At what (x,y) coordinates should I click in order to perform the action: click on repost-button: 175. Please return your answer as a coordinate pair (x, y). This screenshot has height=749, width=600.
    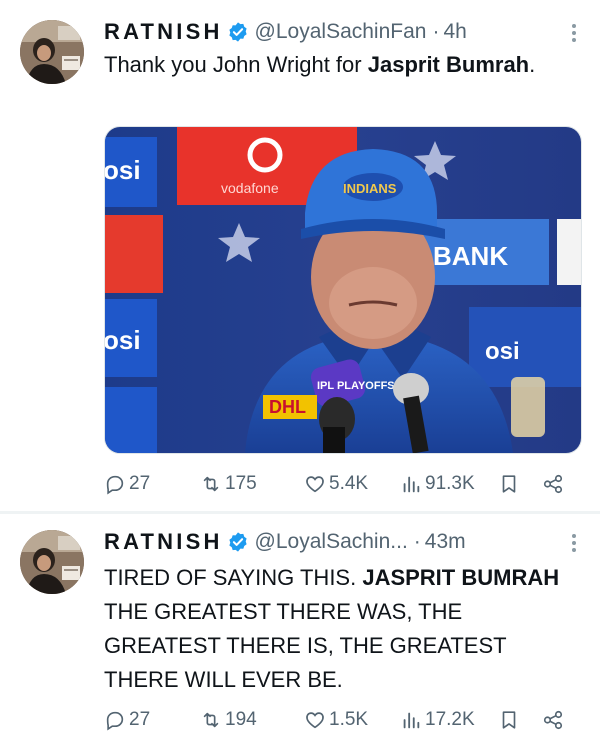
    Looking at the image, I should click on (228, 484).